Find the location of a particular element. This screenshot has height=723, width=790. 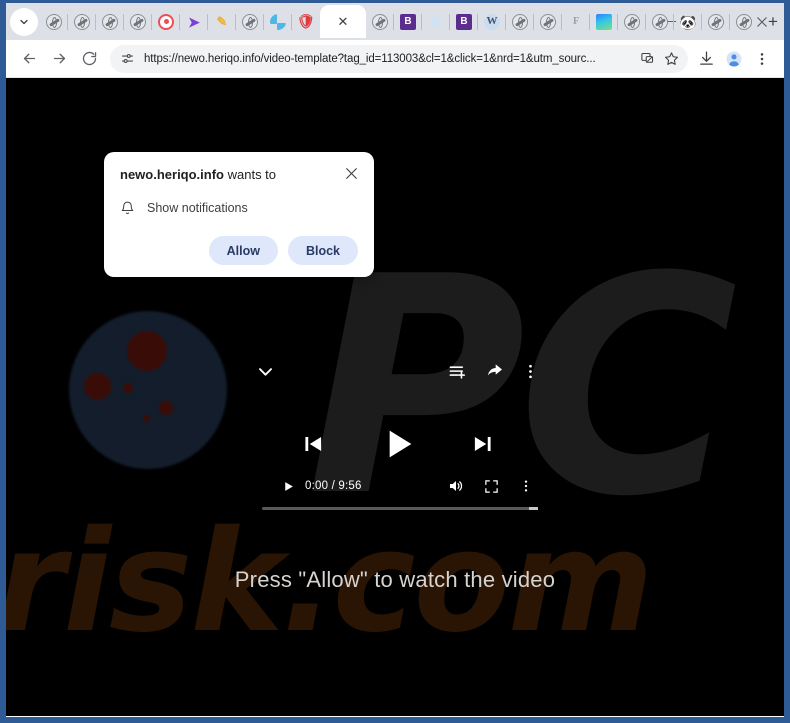

tab-6: ➤ is located at coordinates (194, 21).